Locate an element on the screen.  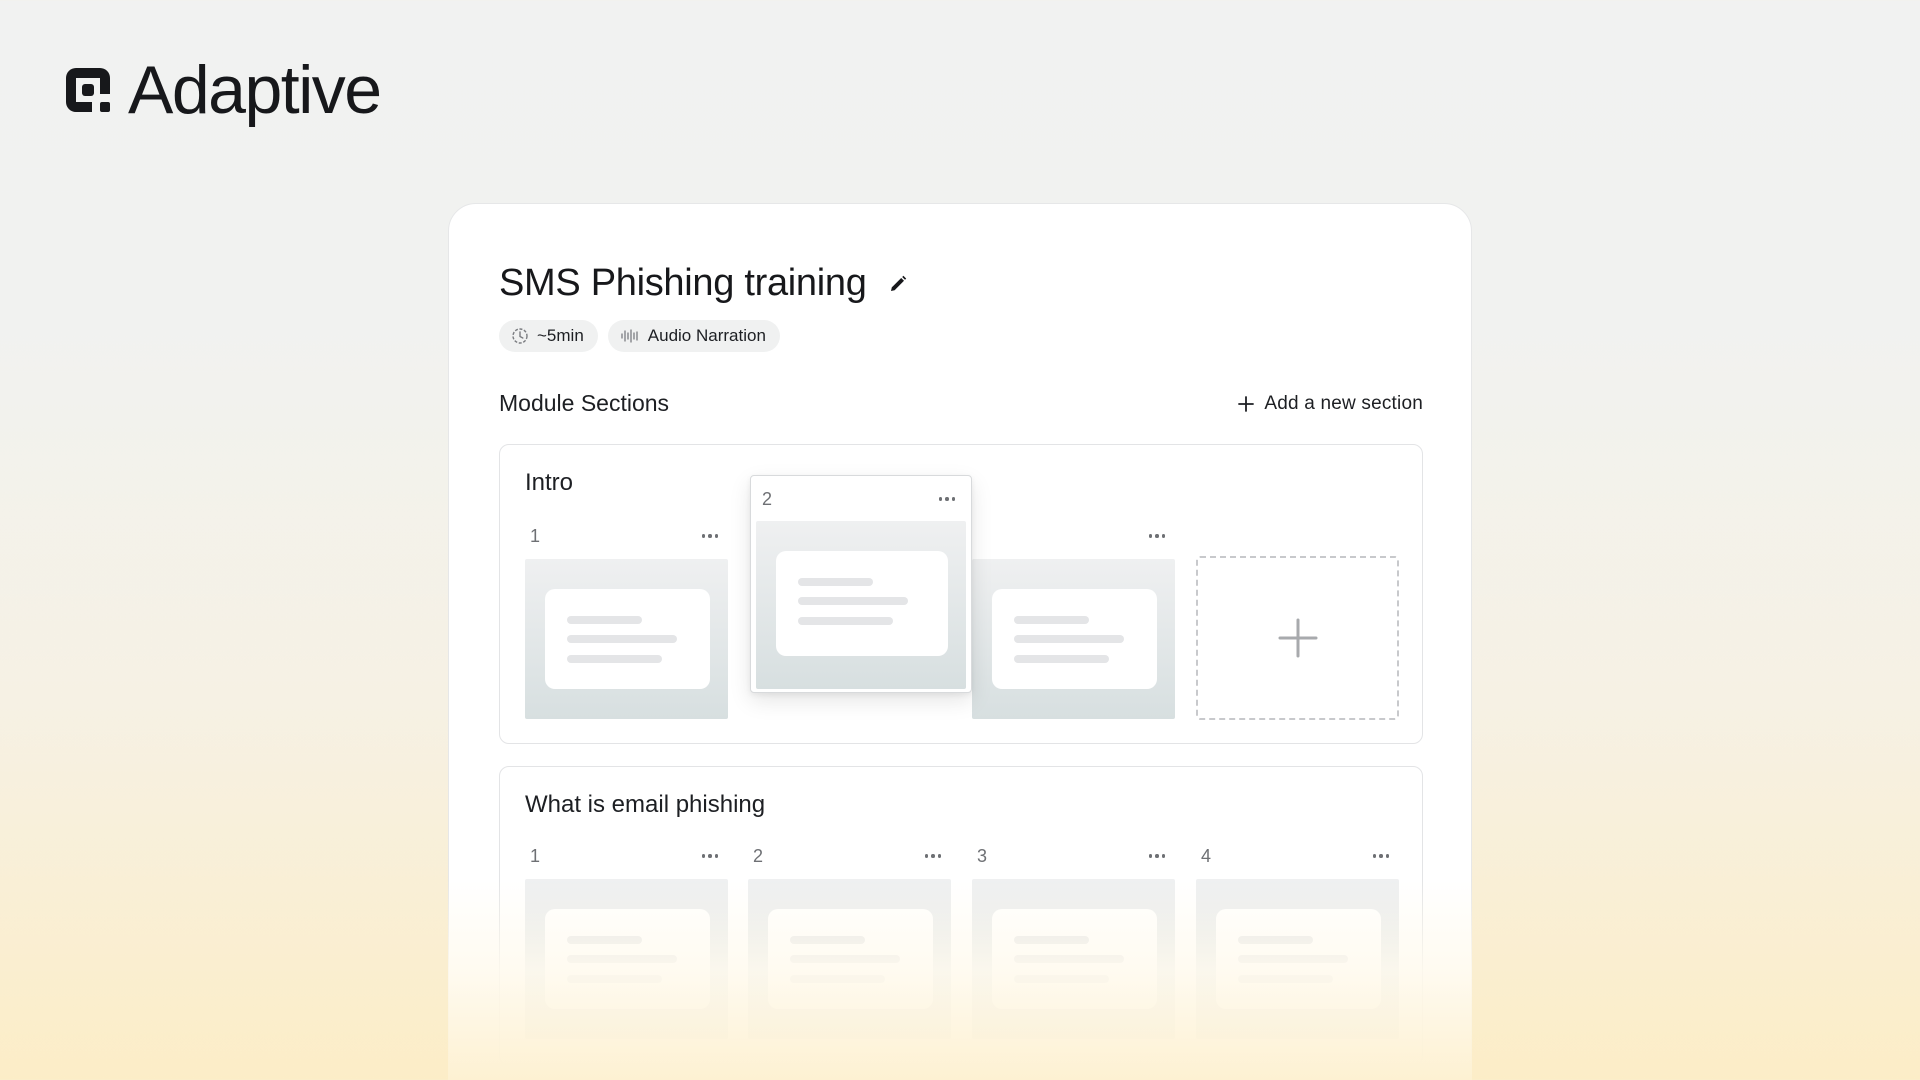
duration-chip: ~5min is located at coordinates (548, 336).